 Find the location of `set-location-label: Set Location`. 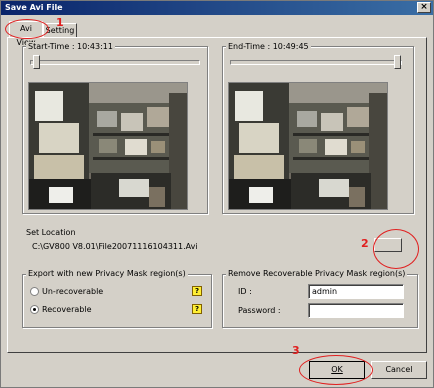

set-location-label: Set Location is located at coordinates (51, 232).